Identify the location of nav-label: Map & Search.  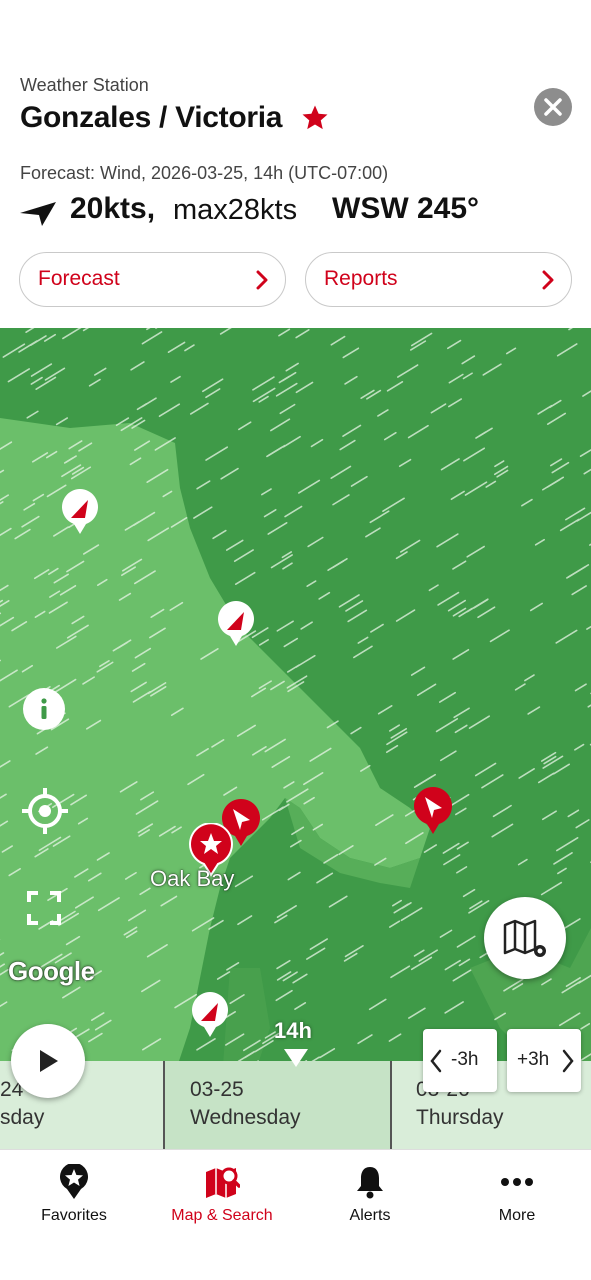
(222, 1215).